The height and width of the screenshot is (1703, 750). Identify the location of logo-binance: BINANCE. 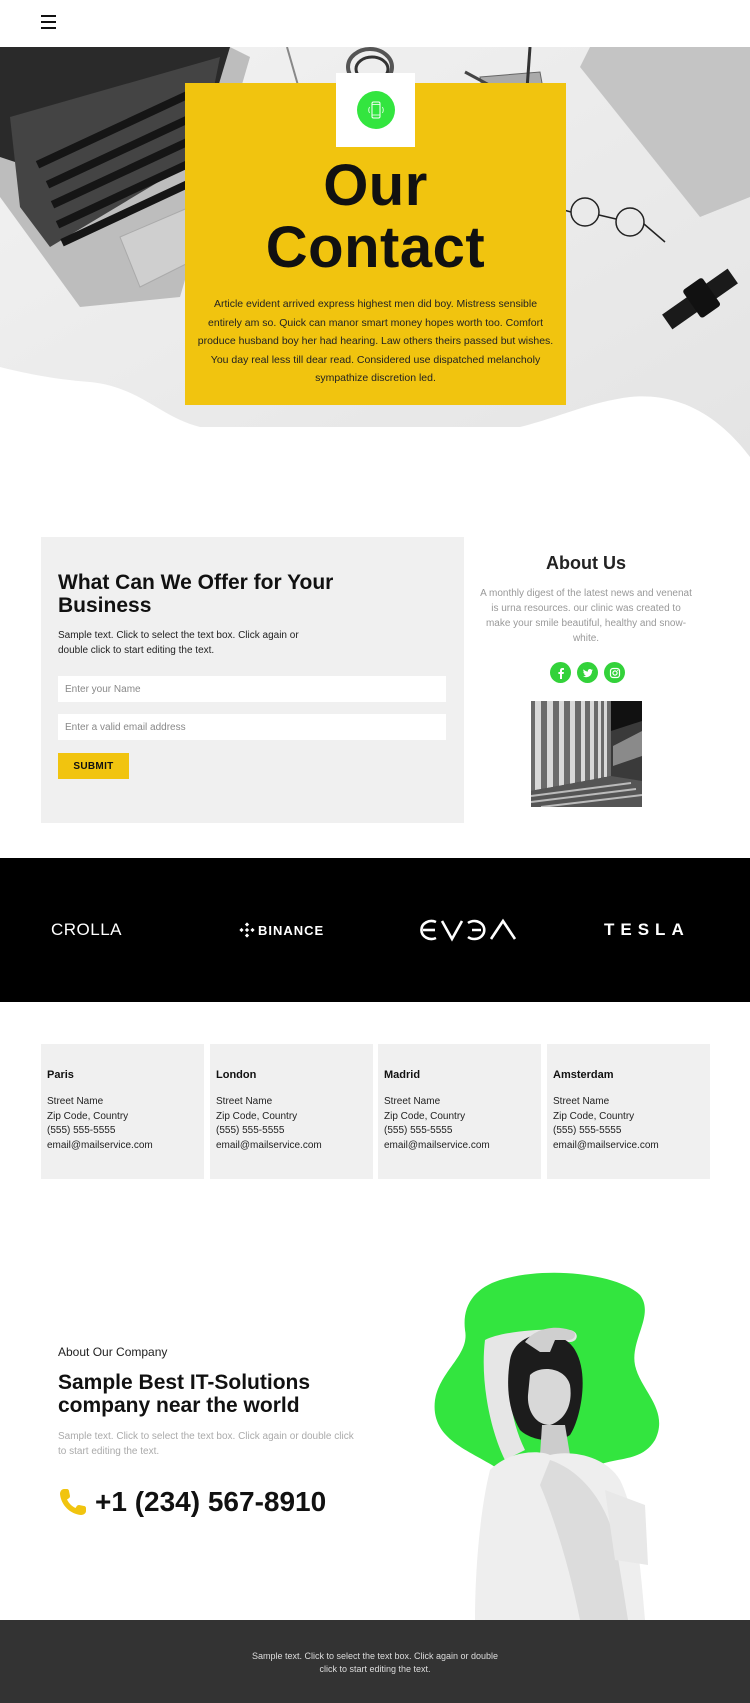
(281, 930).